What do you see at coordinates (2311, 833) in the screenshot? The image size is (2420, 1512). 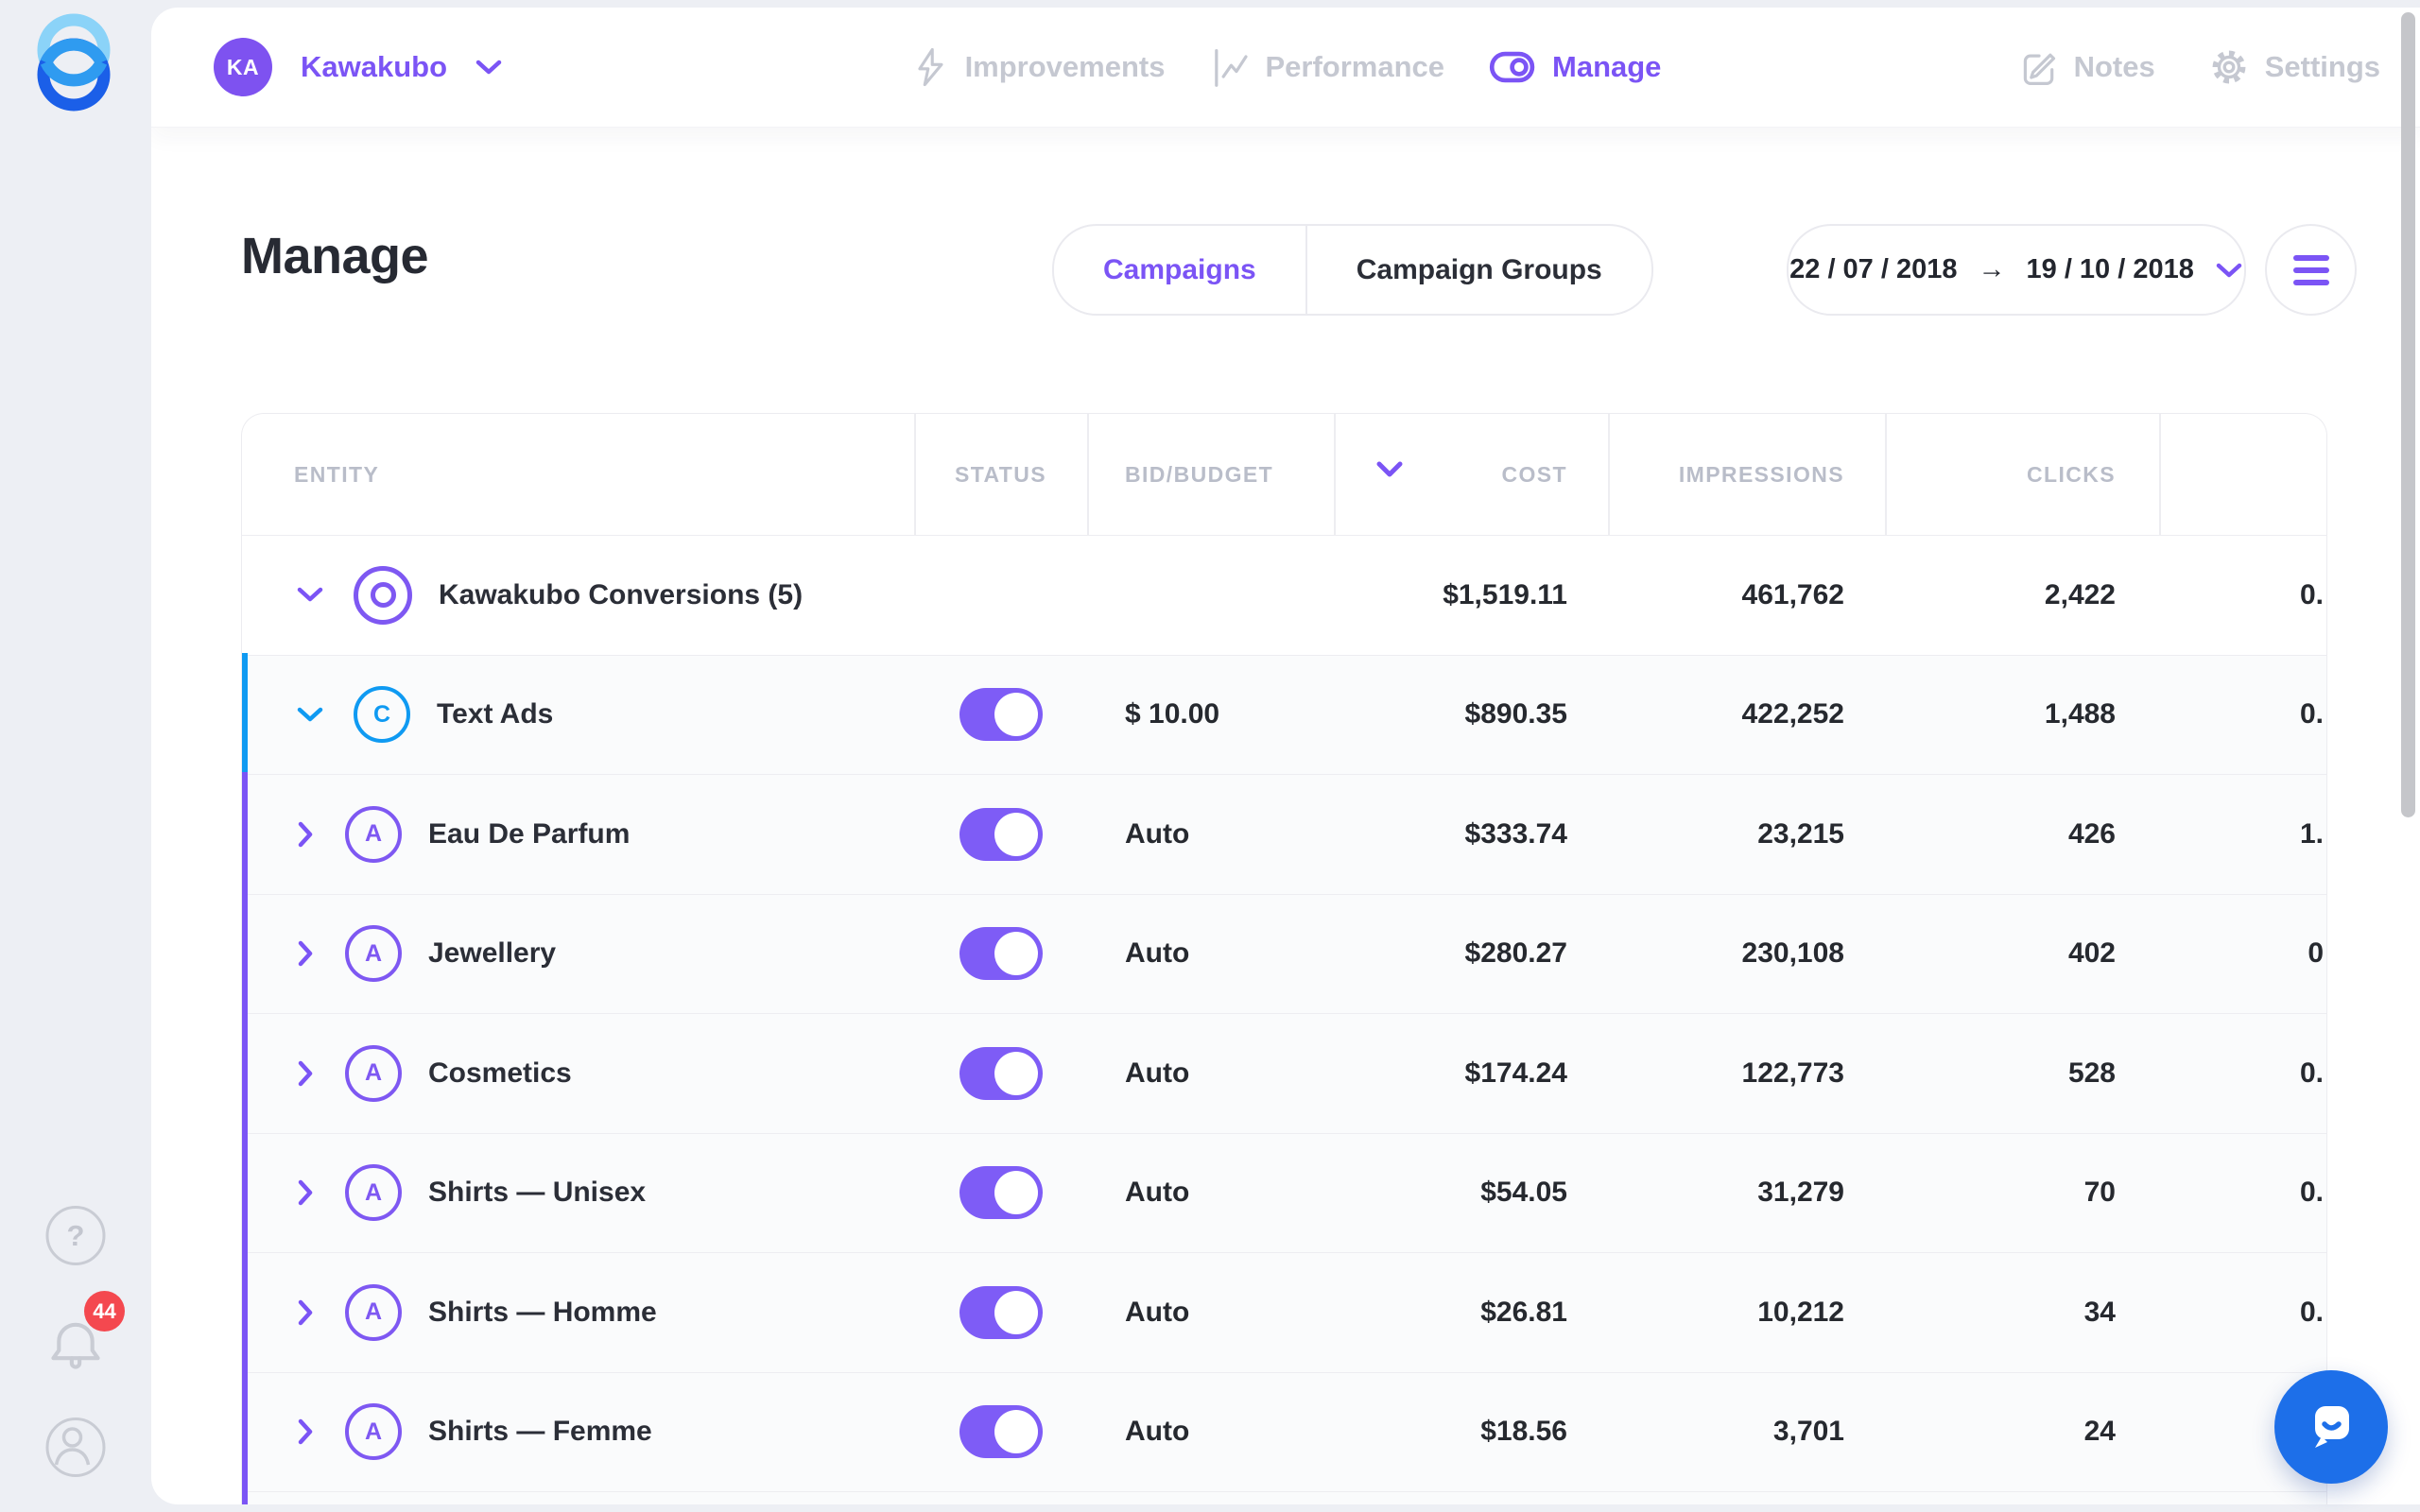 I see `extra-value: 1.` at bounding box center [2311, 833].